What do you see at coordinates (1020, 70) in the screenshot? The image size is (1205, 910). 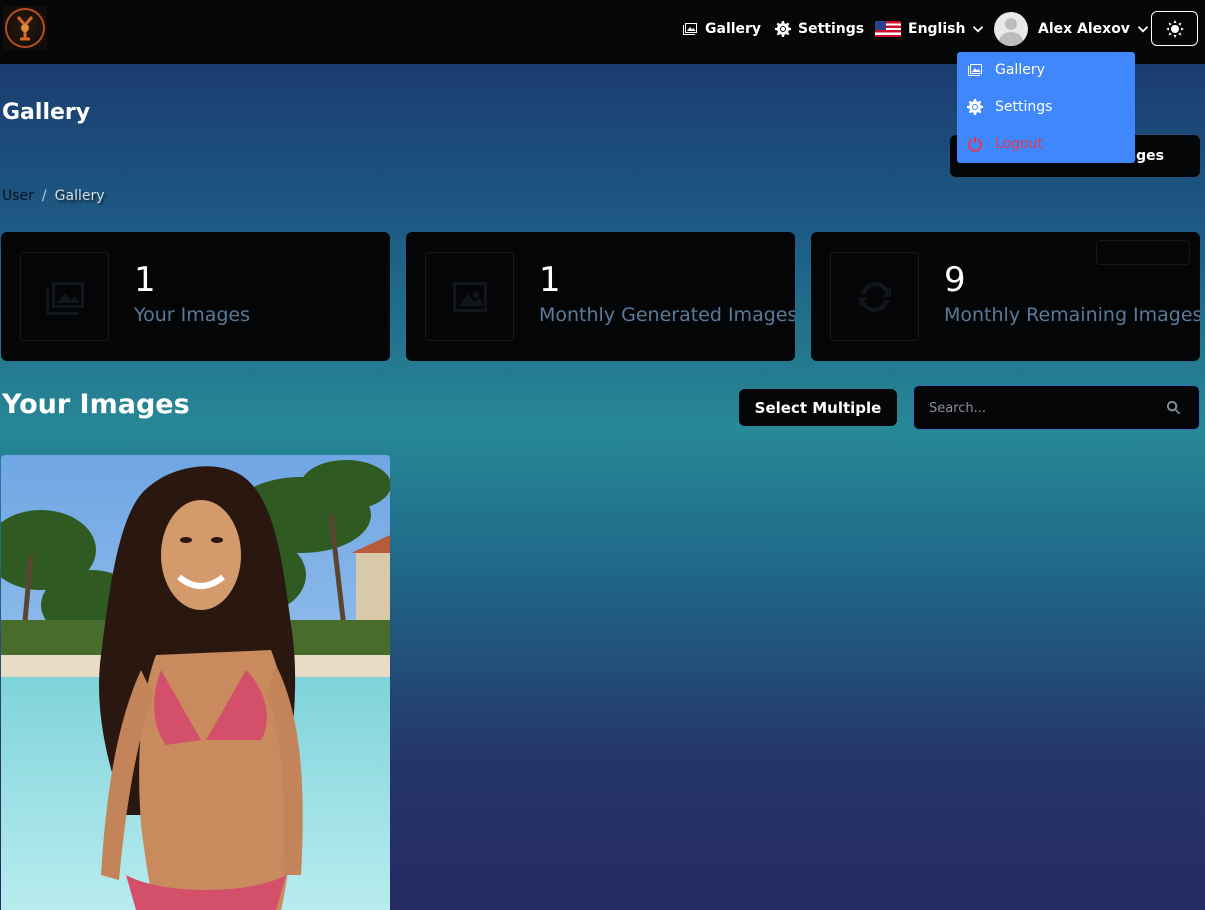 I see `dropdown-gallery-label: Gallery` at bounding box center [1020, 70].